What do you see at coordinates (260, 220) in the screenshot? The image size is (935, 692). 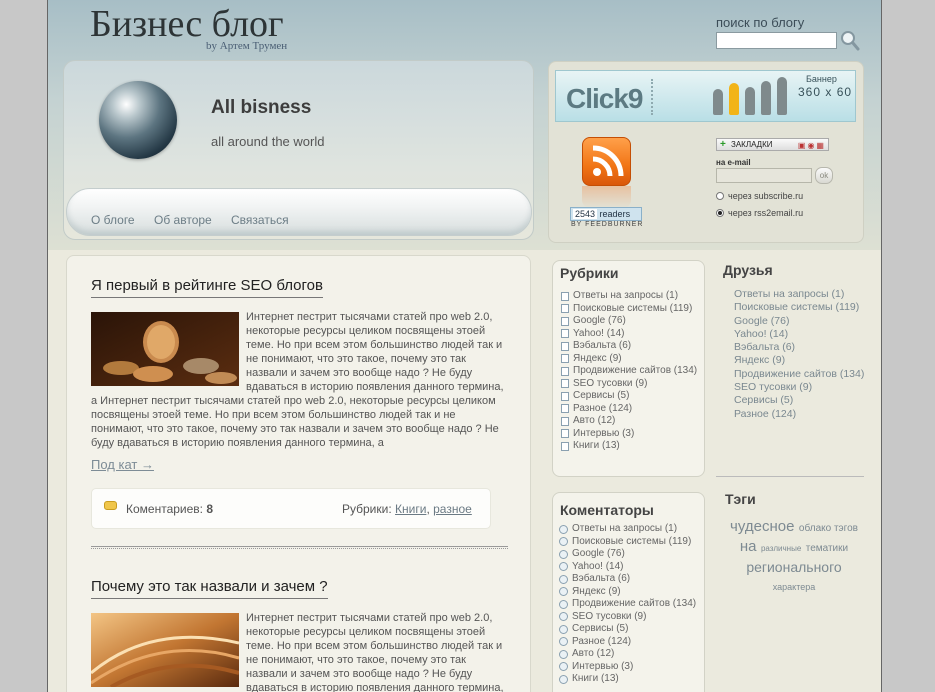 I see `nav-item-contact: Связаться` at bounding box center [260, 220].